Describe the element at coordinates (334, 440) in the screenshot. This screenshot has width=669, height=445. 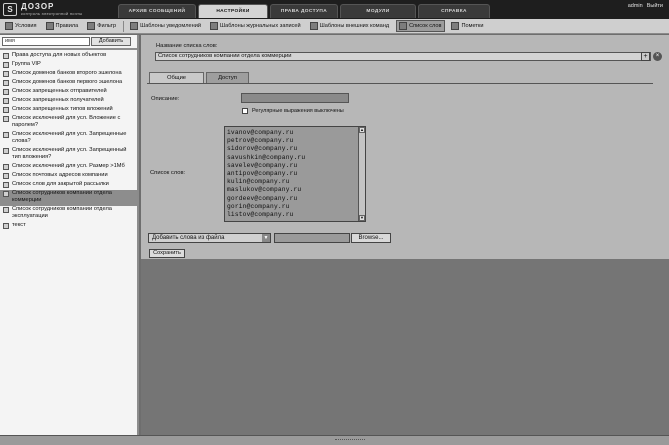
I see `bottom-bar` at that location.